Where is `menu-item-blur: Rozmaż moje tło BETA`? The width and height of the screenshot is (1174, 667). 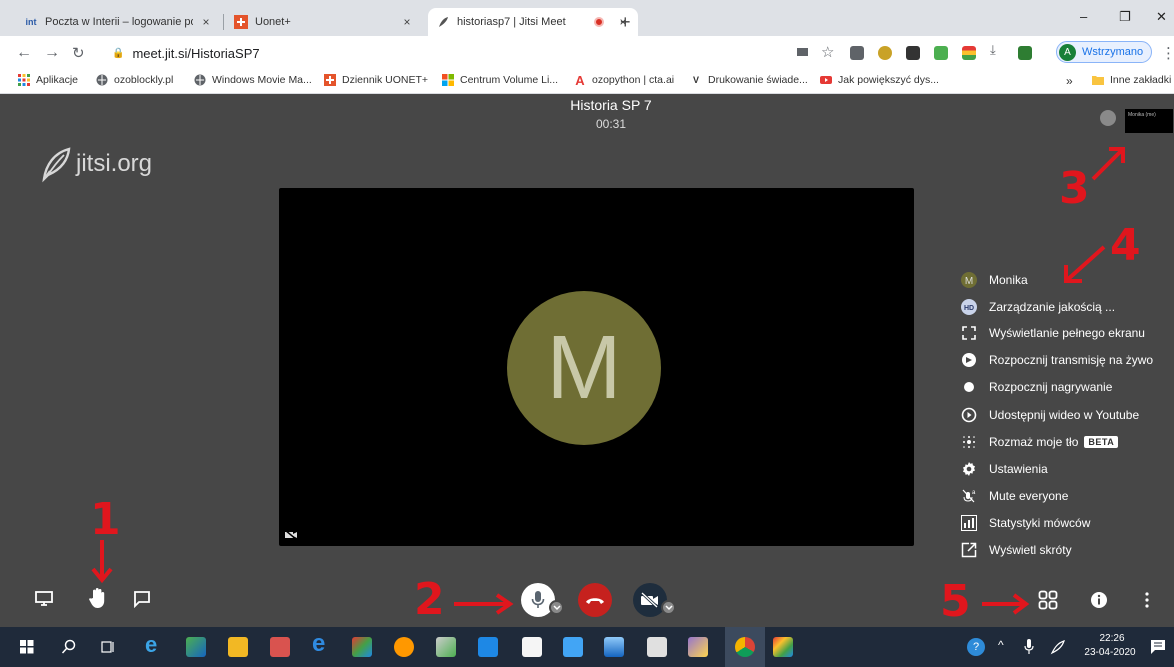 menu-item-blur: Rozmaż moje tło BETA is located at coordinates (1039, 442).